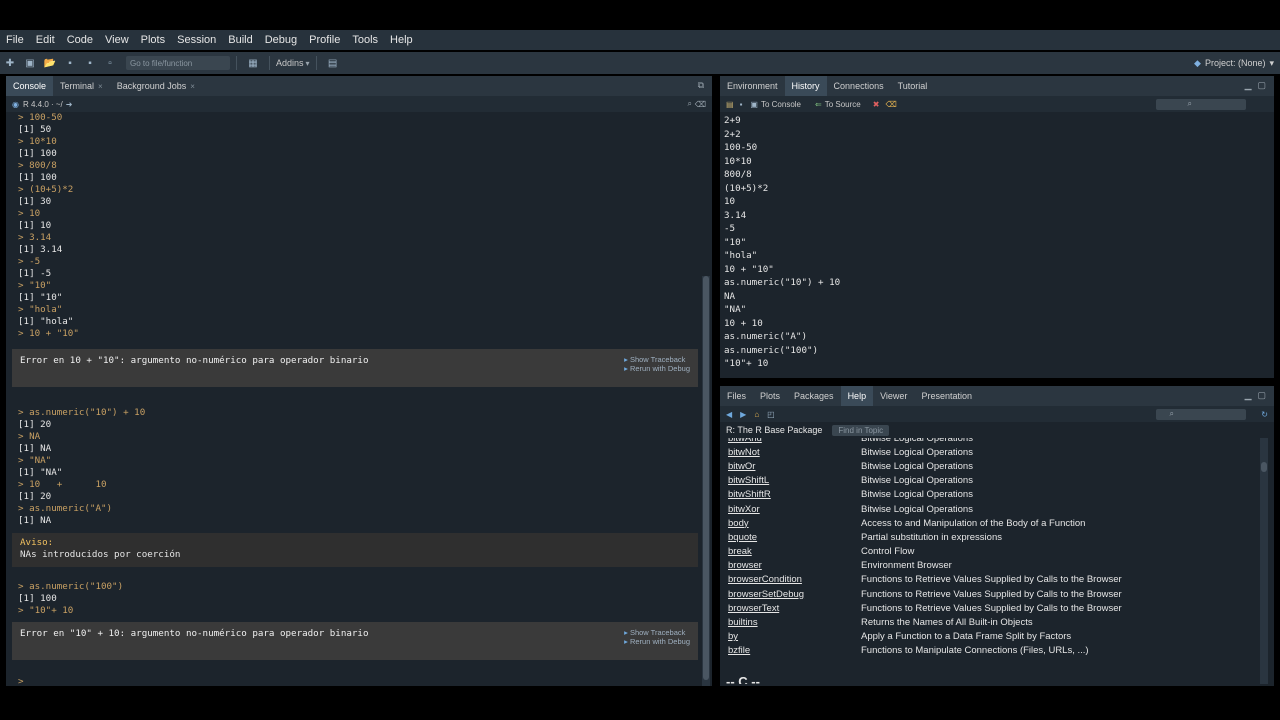 The height and width of the screenshot is (720, 1280). What do you see at coordinates (730, 104) in the screenshot?
I see `load-history-icon: ▤` at bounding box center [730, 104].